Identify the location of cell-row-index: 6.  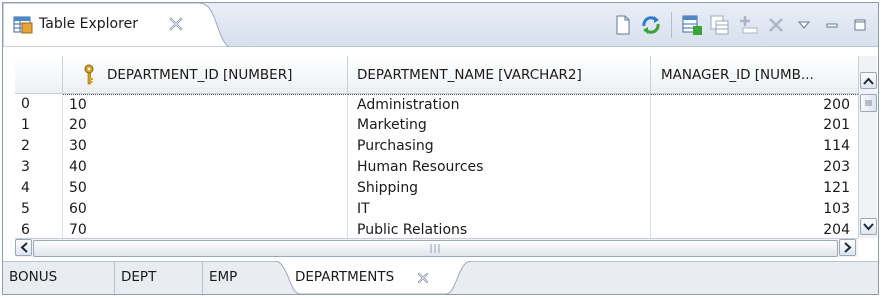
(39, 229).